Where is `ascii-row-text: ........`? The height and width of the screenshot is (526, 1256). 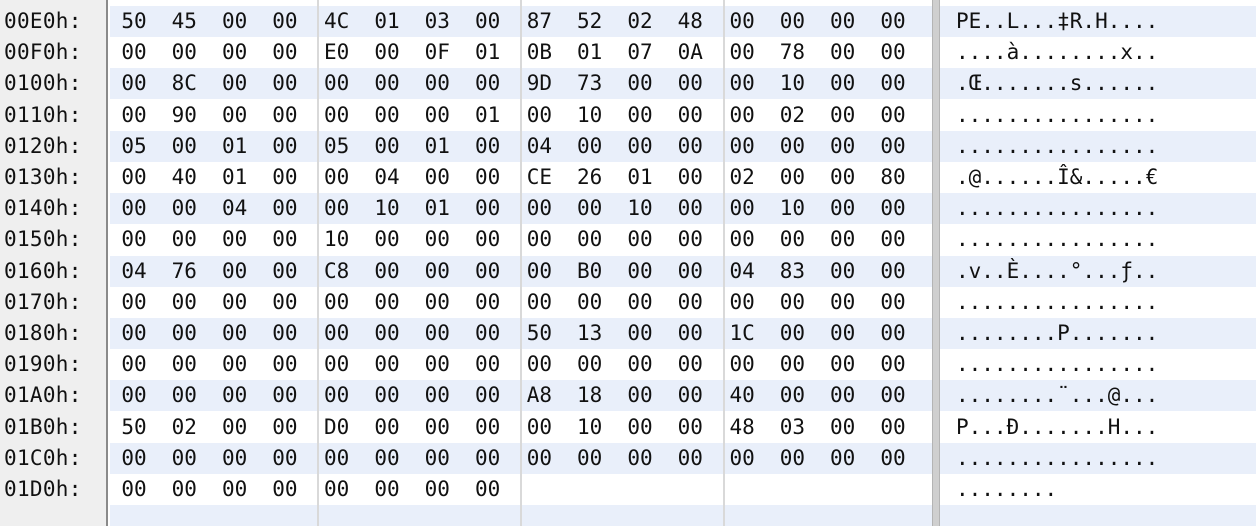 ascii-row-text: ........ is located at coordinates (1006, 489).